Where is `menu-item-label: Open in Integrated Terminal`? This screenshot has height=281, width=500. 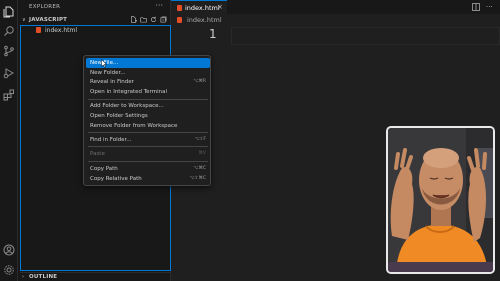
menu-item-label: Open in Integrated Terminal is located at coordinates (128, 91).